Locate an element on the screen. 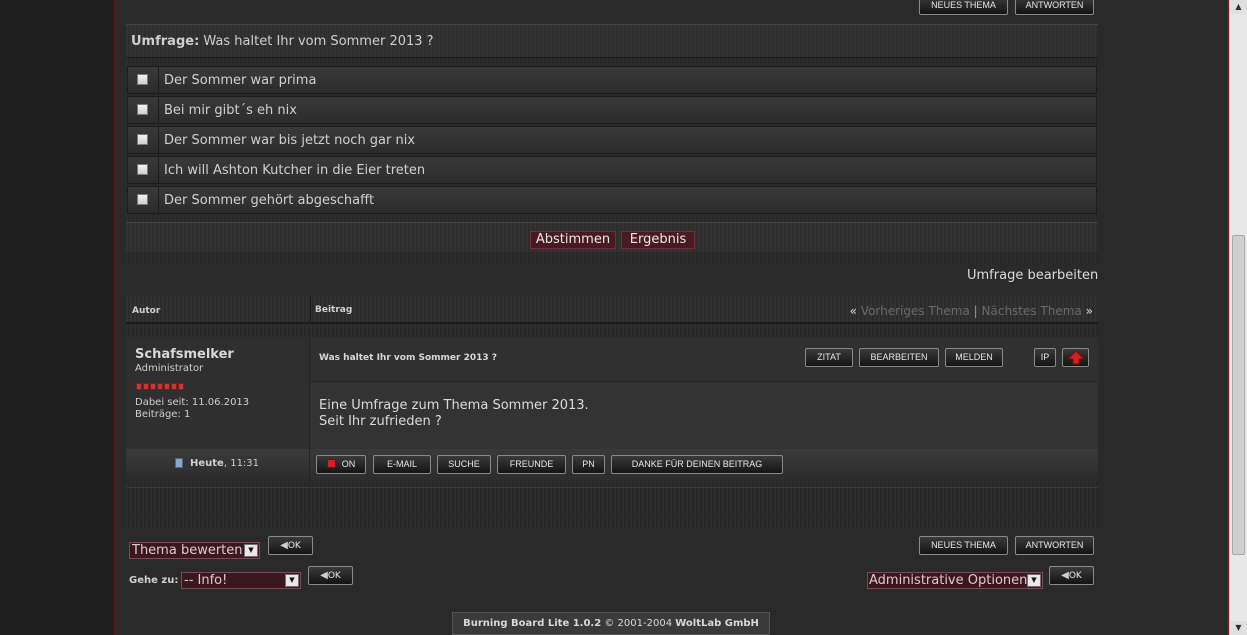  scroll-up-icon: ▲ is located at coordinates (1238, 7).